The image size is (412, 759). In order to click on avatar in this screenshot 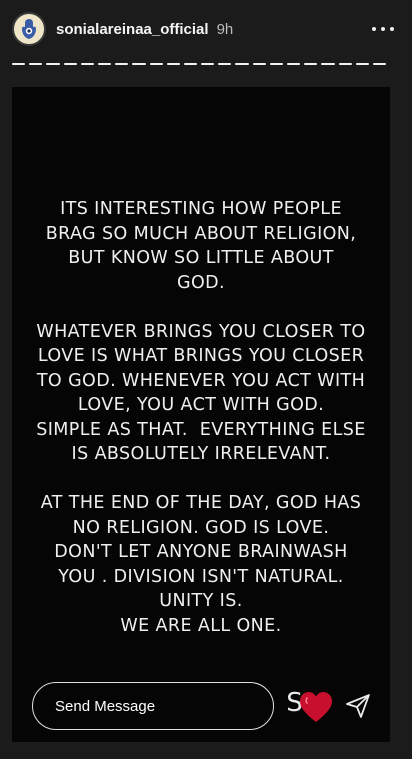, I will do `click(29, 29)`.